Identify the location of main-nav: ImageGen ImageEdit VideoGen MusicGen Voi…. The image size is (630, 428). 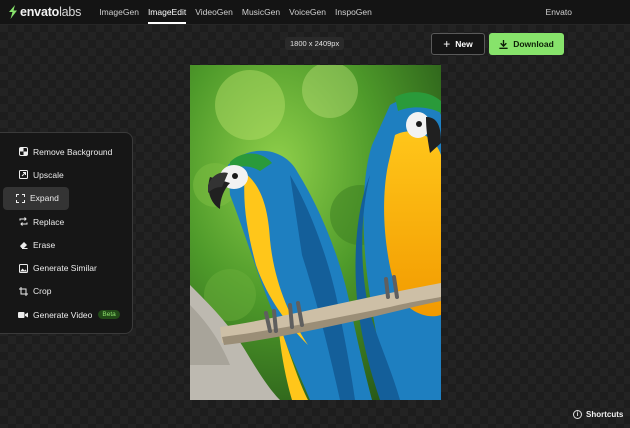
(236, 12).